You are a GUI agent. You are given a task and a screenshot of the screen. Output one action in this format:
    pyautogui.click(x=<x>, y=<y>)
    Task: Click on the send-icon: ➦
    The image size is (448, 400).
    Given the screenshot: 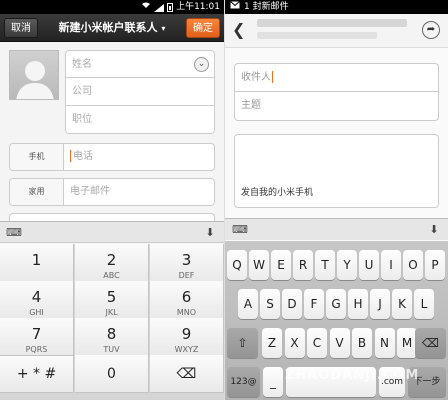 What is the action you would take?
    pyautogui.click(x=431, y=30)
    